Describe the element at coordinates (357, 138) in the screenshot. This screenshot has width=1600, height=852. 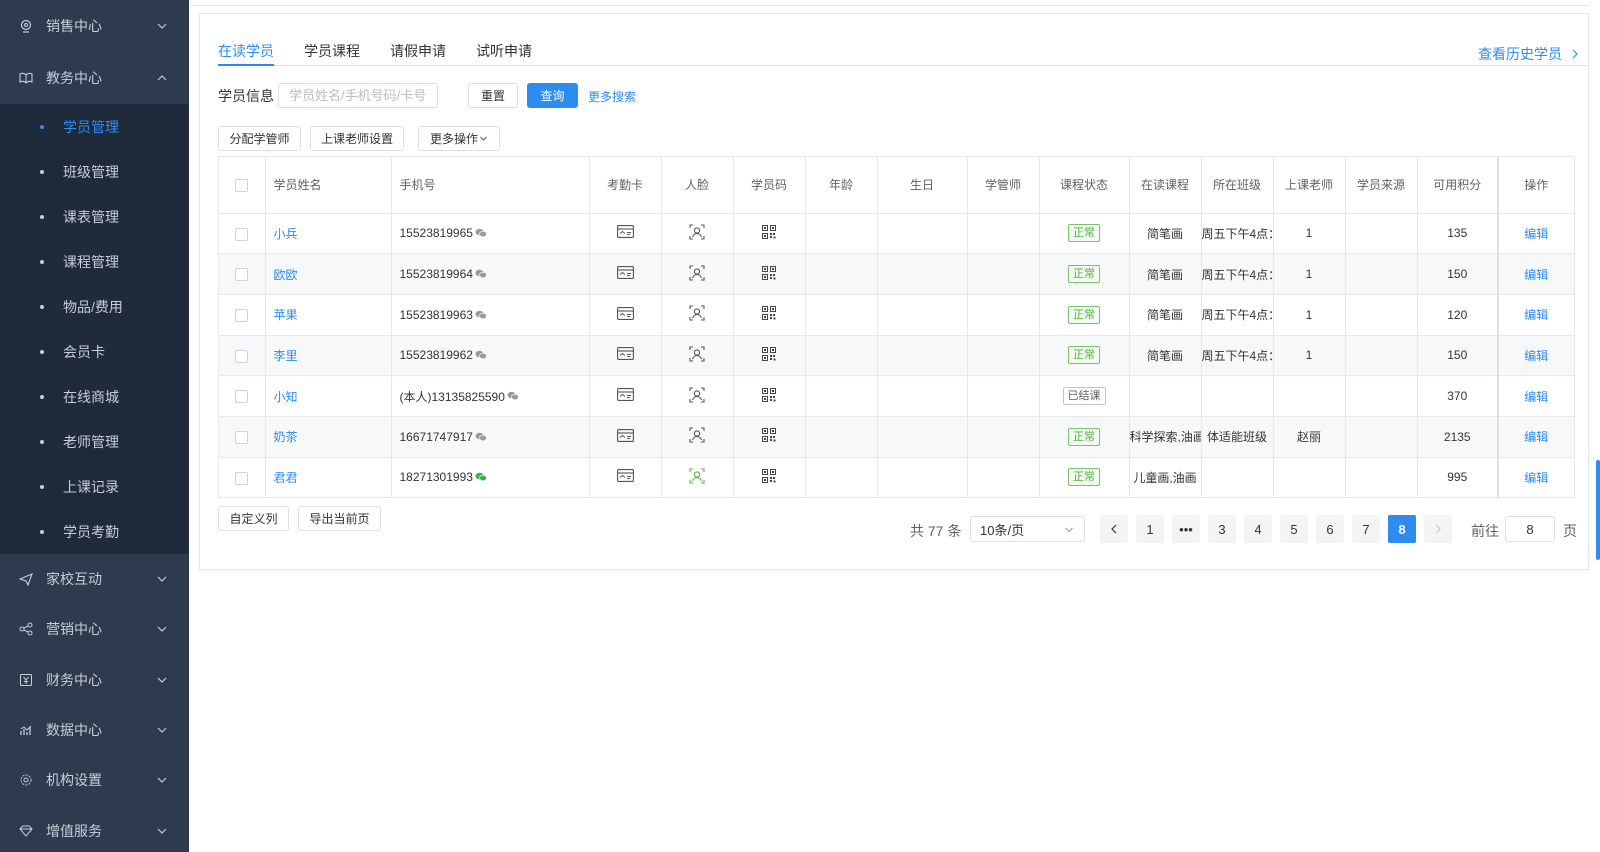
I see `teacher-settings-button: 上课老师设置` at that location.